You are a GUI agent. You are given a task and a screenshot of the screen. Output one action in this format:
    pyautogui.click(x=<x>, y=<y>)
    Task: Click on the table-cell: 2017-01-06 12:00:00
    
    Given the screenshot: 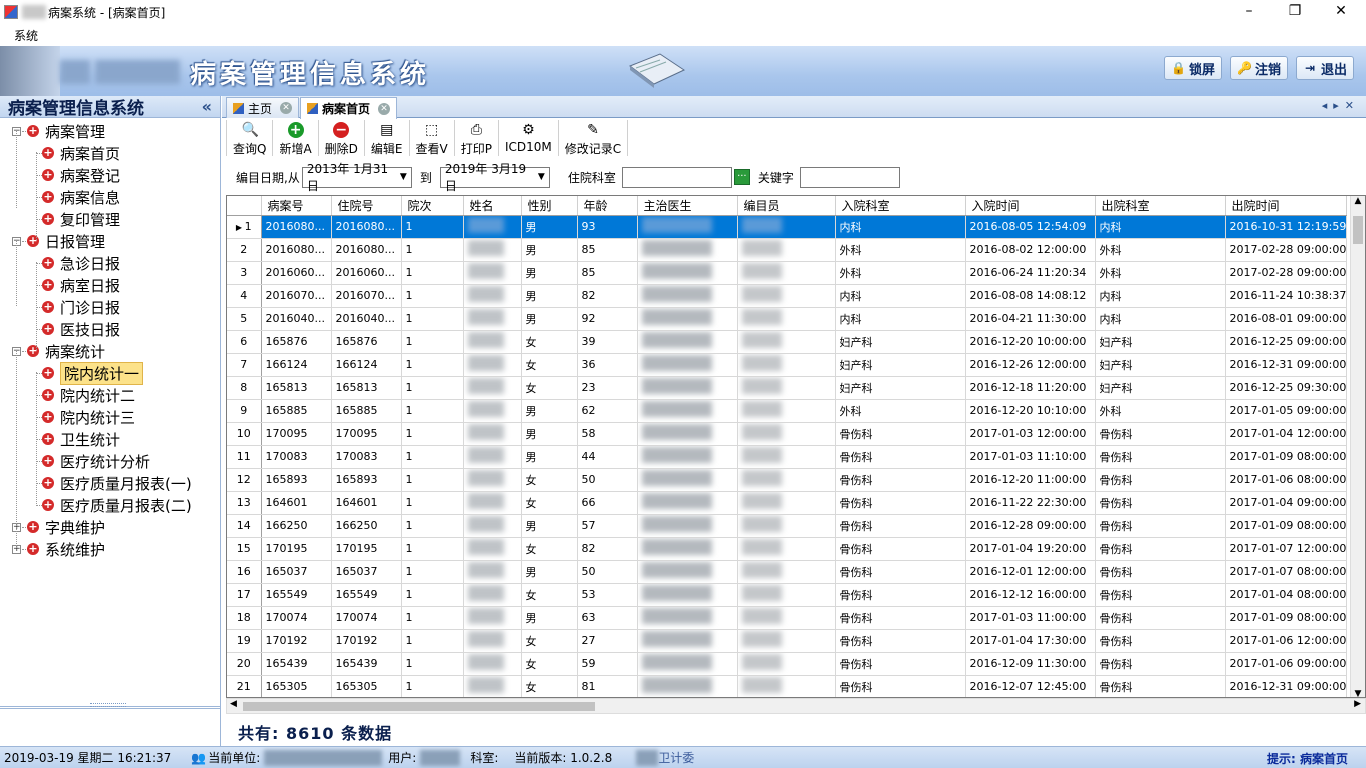 What is the action you would take?
    pyautogui.click(x=1286, y=641)
    